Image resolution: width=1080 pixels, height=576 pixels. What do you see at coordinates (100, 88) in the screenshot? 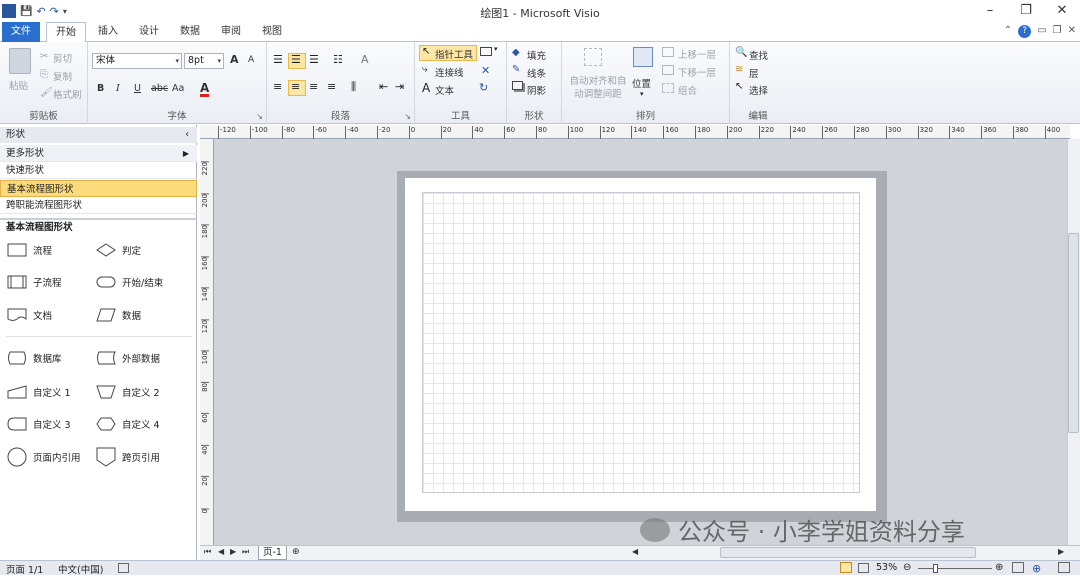
I see `bold-button: B` at bounding box center [100, 88].